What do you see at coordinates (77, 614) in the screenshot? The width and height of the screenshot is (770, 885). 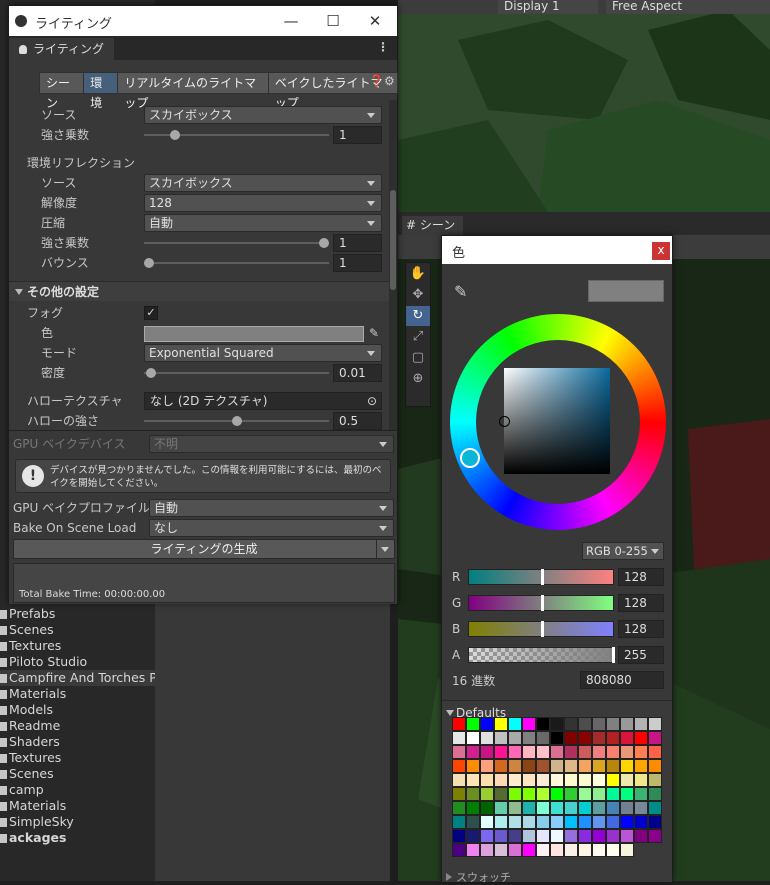 I see `project-tree-item: Prefabs` at bounding box center [77, 614].